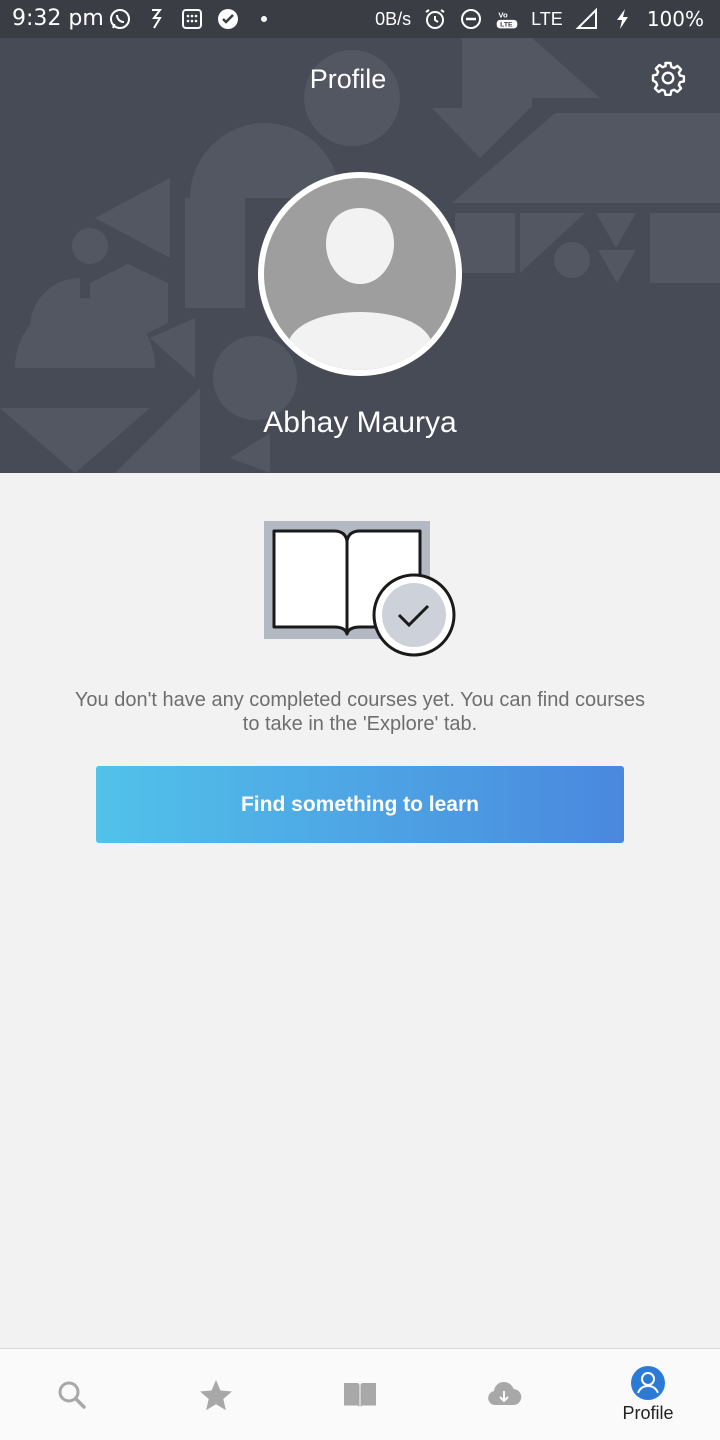 This screenshot has width=720, height=1440. What do you see at coordinates (157, 19) in the screenshot?
I see `app-notification-icon` at bounding box center [157, 19].